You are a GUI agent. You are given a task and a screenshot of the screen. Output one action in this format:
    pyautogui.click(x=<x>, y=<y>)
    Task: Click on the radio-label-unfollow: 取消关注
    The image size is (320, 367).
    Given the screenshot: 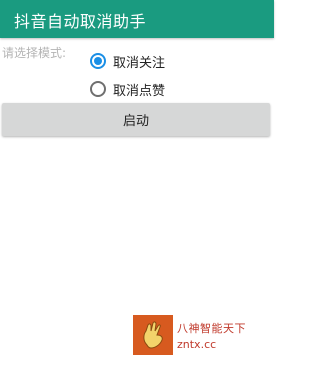 What is the action you would take?
    pyautogui.click(x=139, y=63)
    